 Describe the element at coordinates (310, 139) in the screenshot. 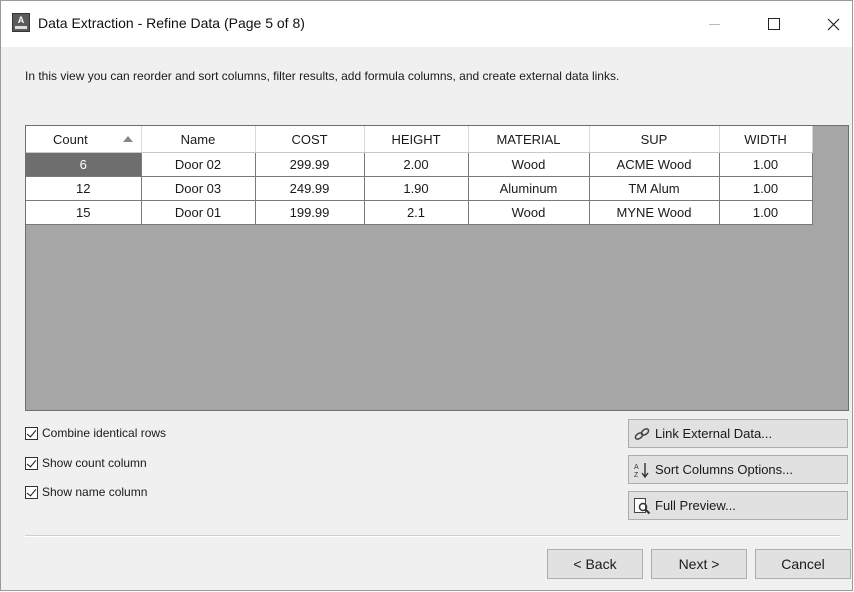

I see `column-header-cost: COST` at that location.